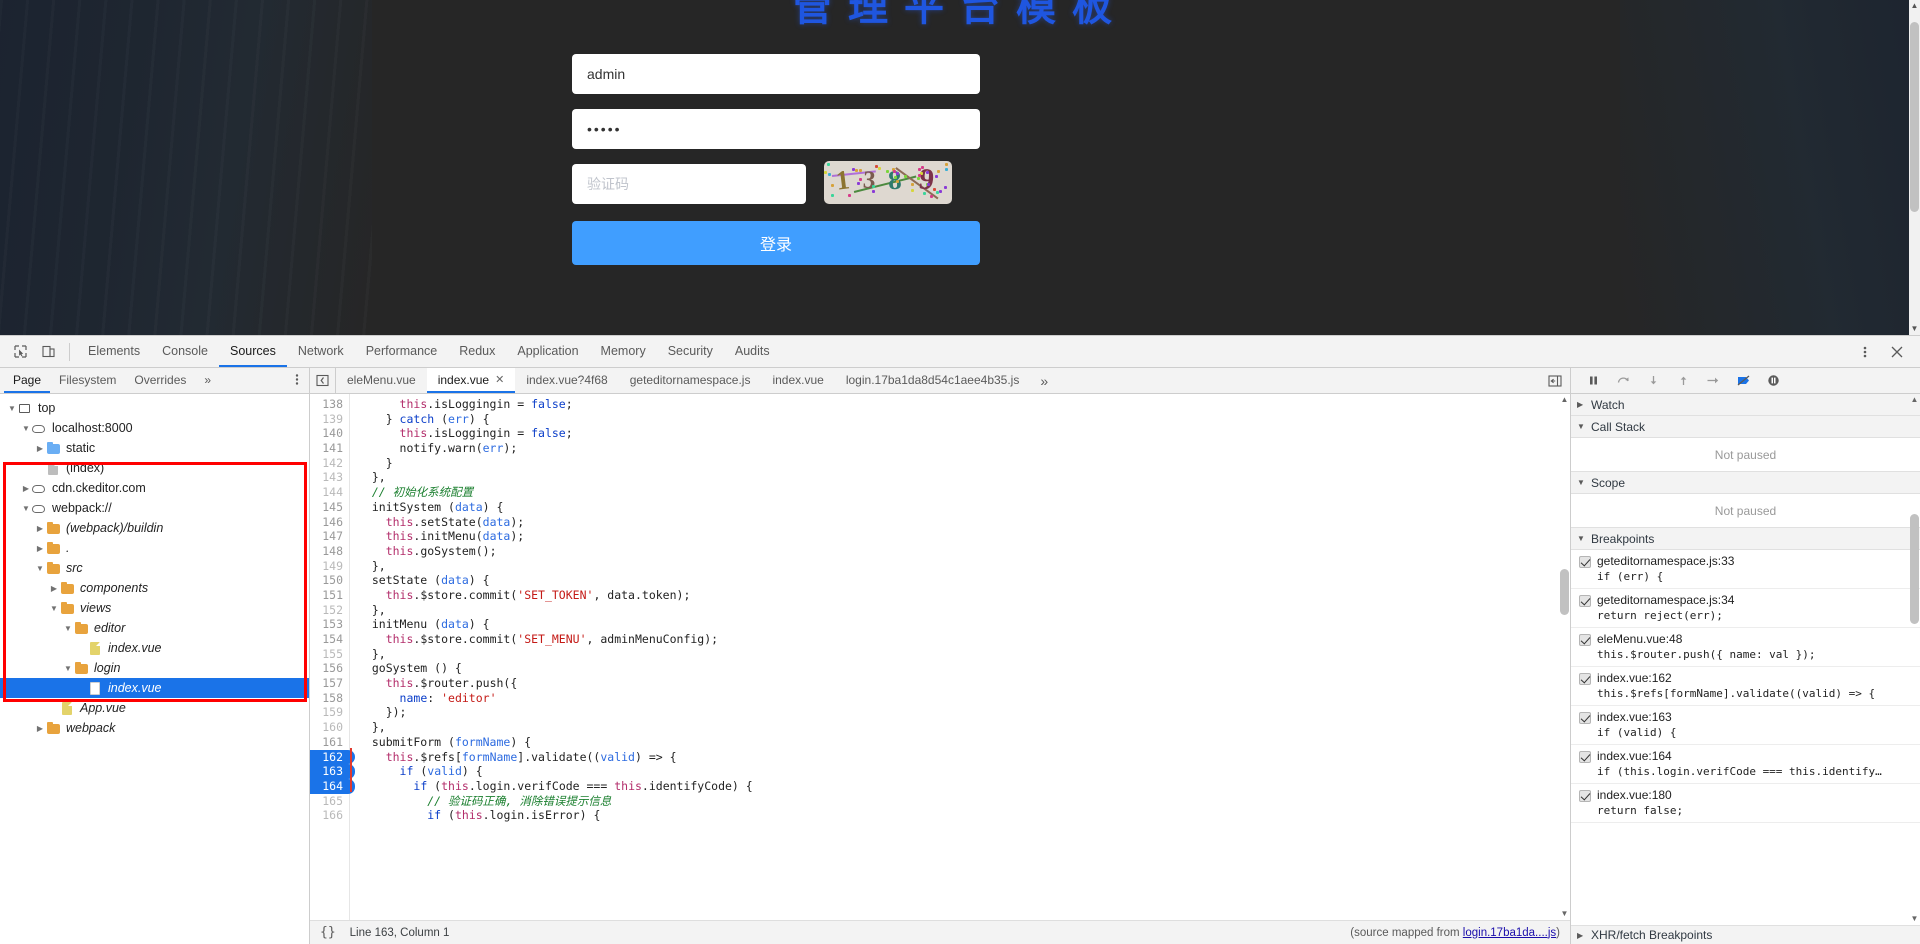 The height and width of the screenshot is (944, 1920). Describe the element at coordinates (1593, 381) in the screenshot. I see `pause-icon` at that location.